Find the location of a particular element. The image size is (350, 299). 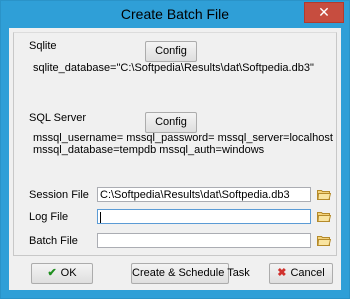

log-file-label: Log File is located at coordinates (49, 217).